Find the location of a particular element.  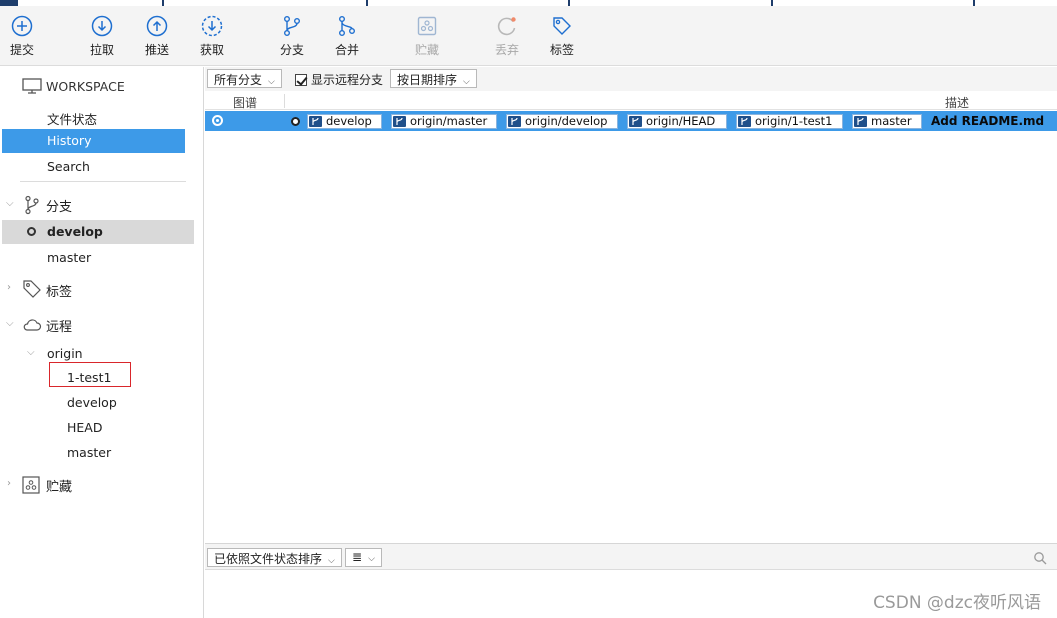

tags-section-header: › 标签 is located at coordinates (95, 289).